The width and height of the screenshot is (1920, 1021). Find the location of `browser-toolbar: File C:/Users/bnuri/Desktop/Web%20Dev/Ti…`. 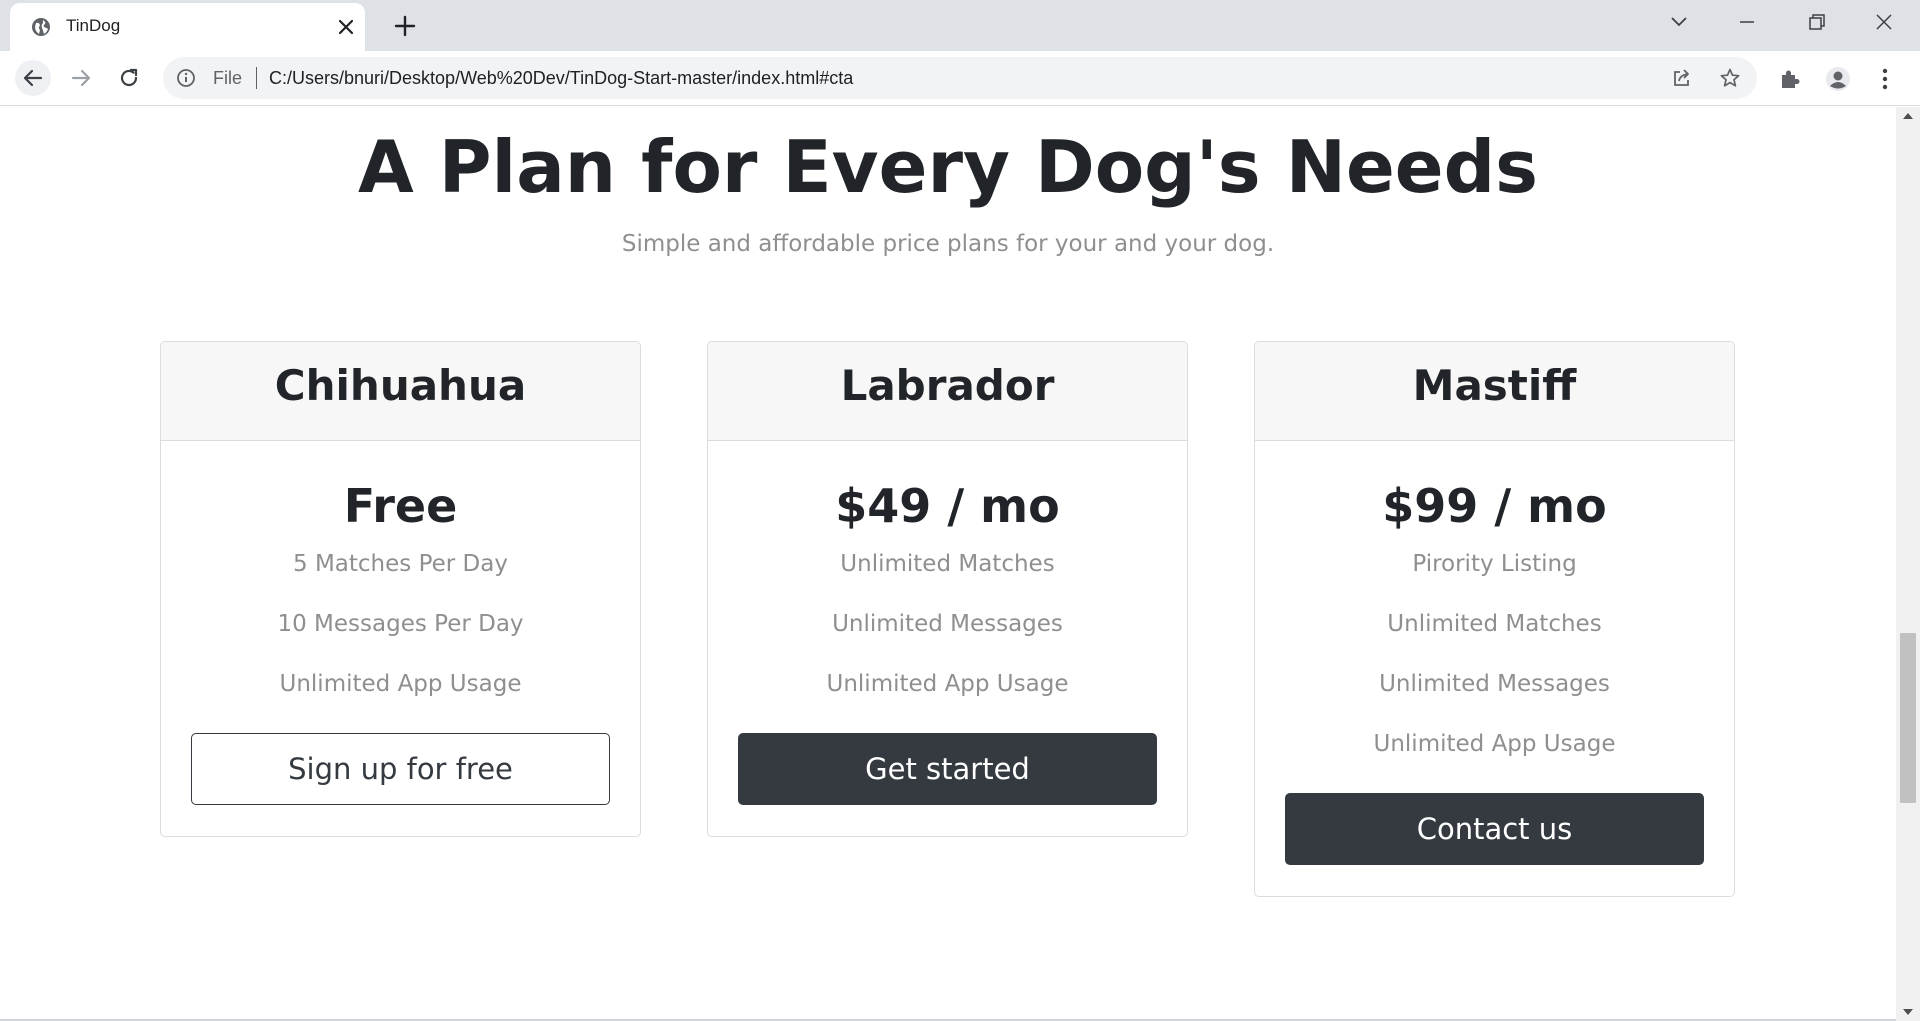

browser-toolbar: File C:/Users/bnuri/Desktop/Web%20Dev/Ti… is located at coordinates (960, 78).